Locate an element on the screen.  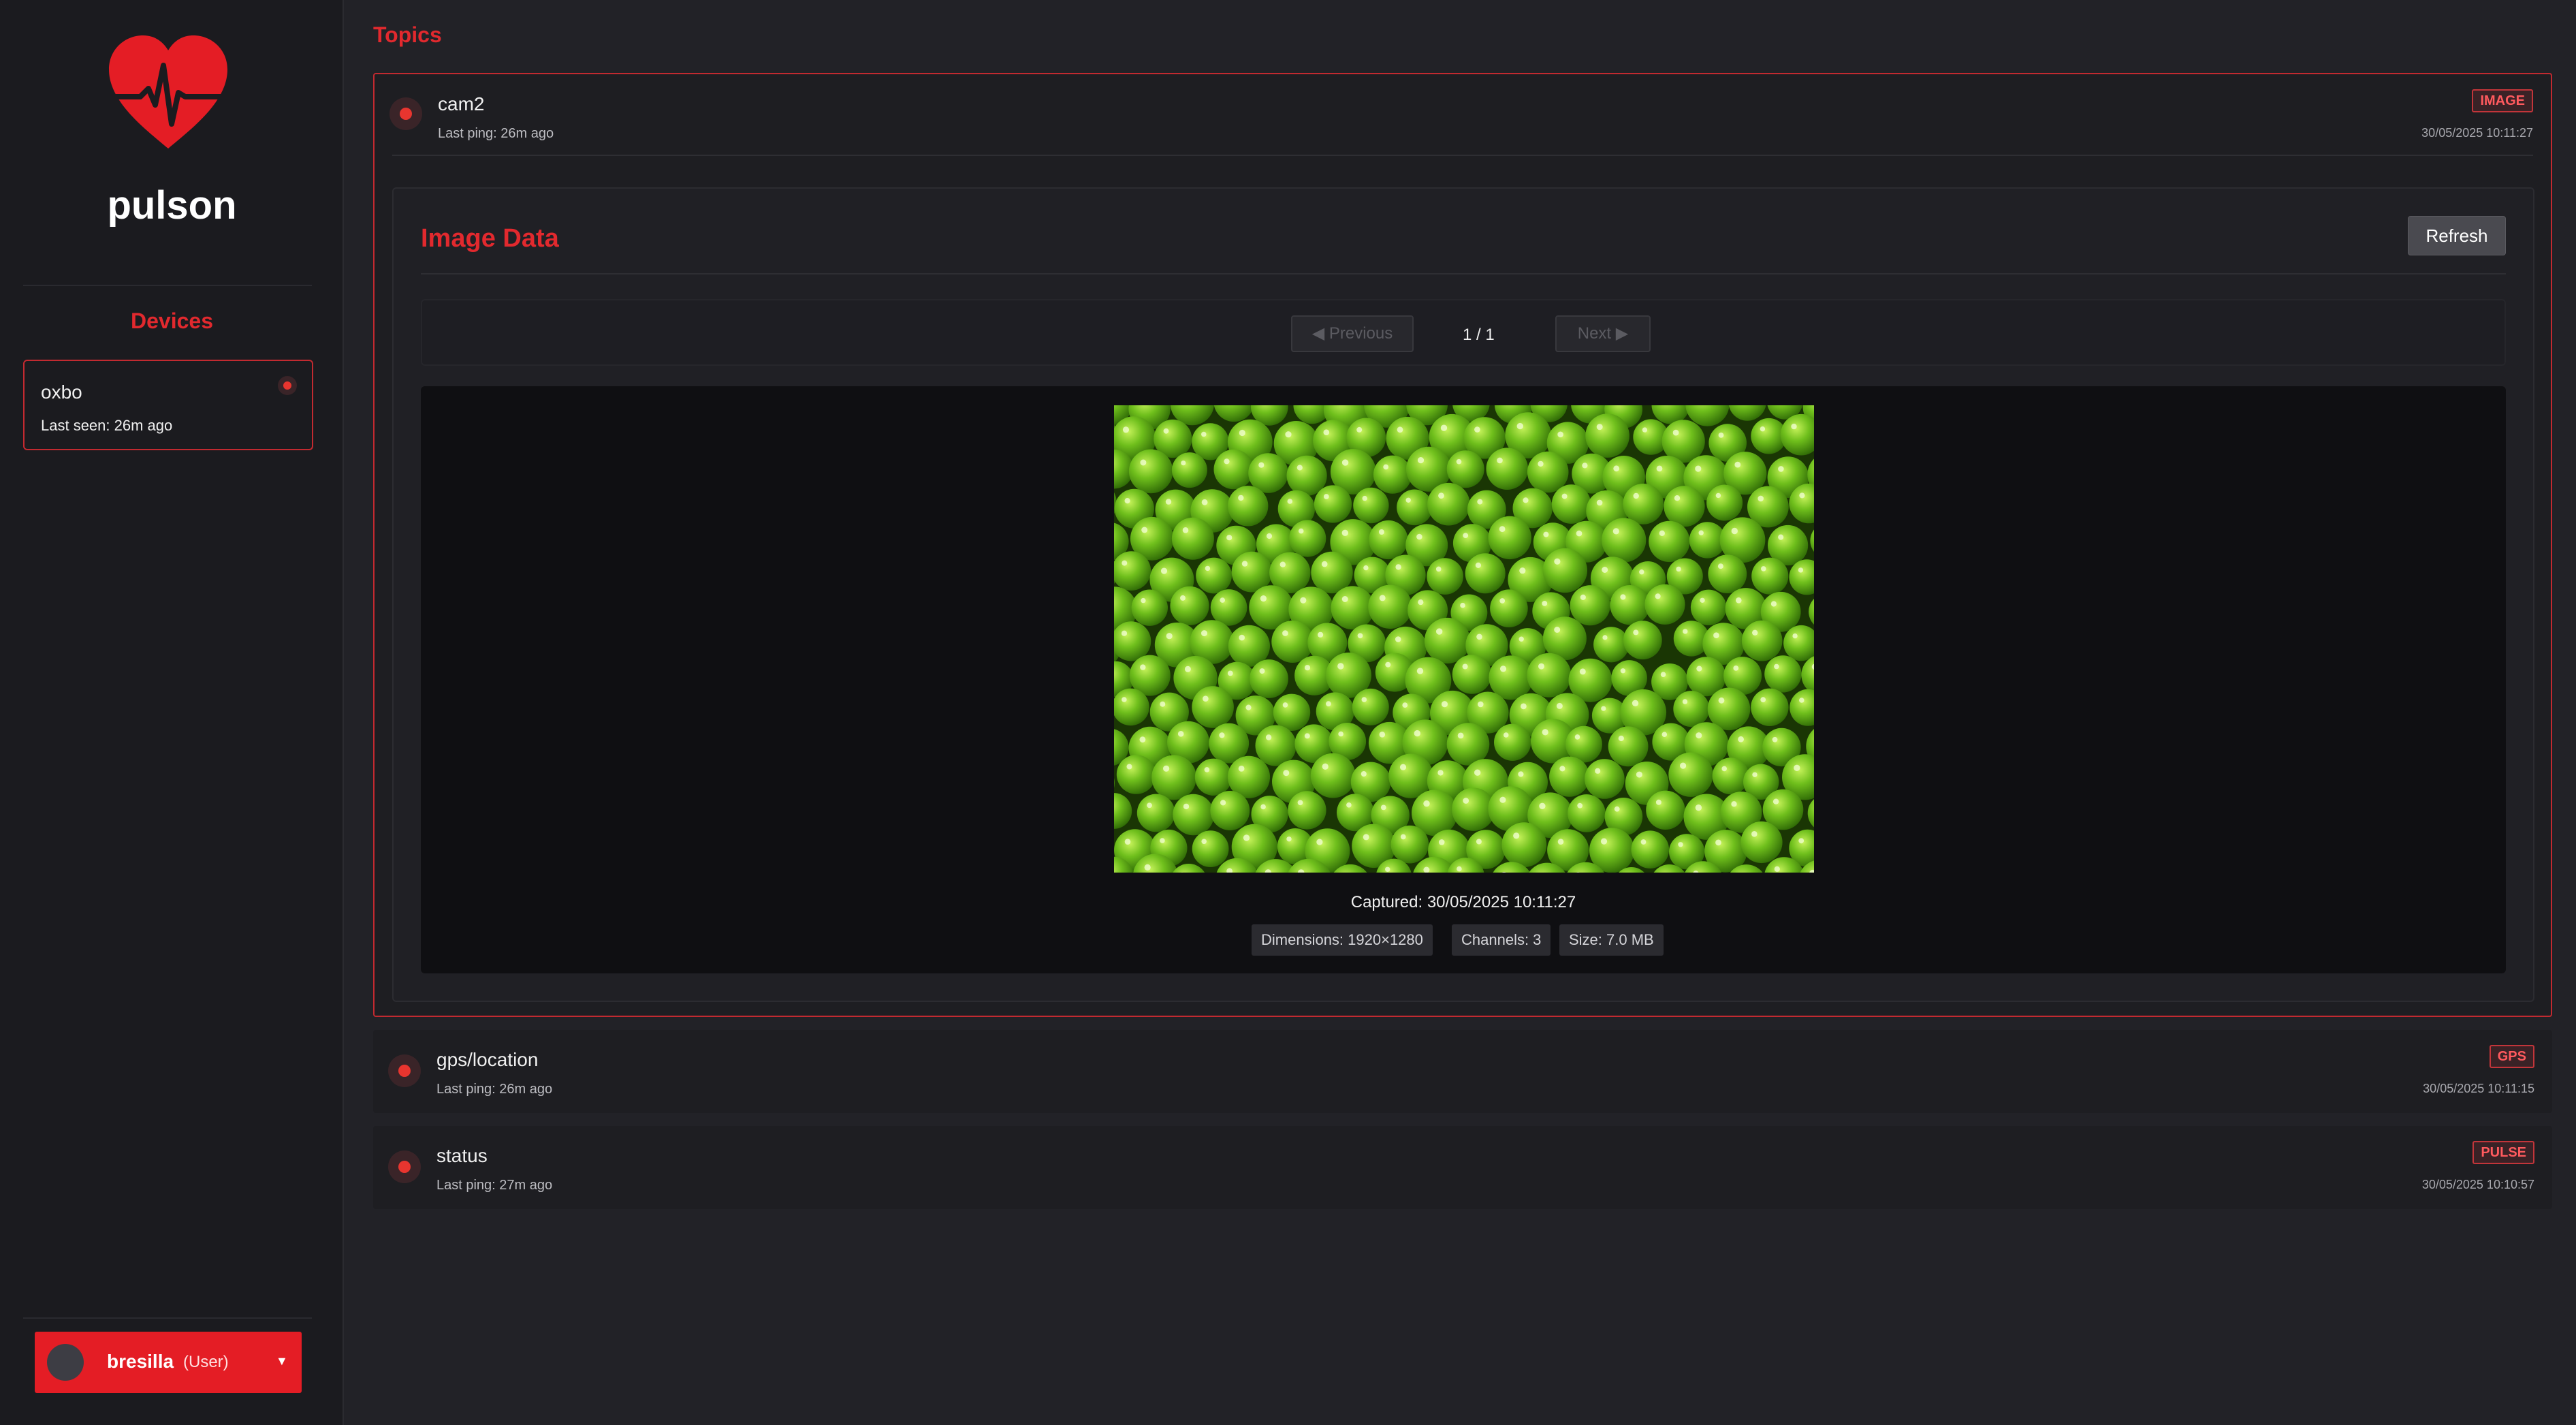
device-last-seen: Last seen: 26m ago is located at coordinates (107, 425).